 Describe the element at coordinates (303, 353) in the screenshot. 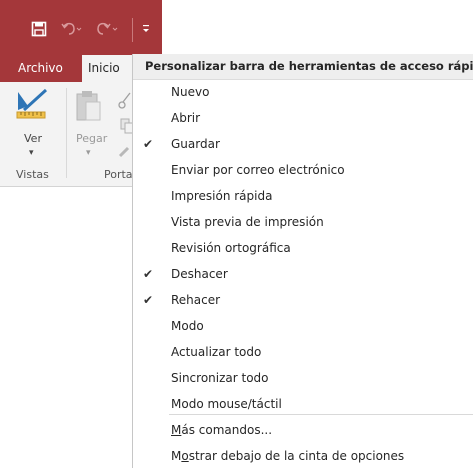

I see `menu-item-actualizar-todo: Actualizar todo` at that location.